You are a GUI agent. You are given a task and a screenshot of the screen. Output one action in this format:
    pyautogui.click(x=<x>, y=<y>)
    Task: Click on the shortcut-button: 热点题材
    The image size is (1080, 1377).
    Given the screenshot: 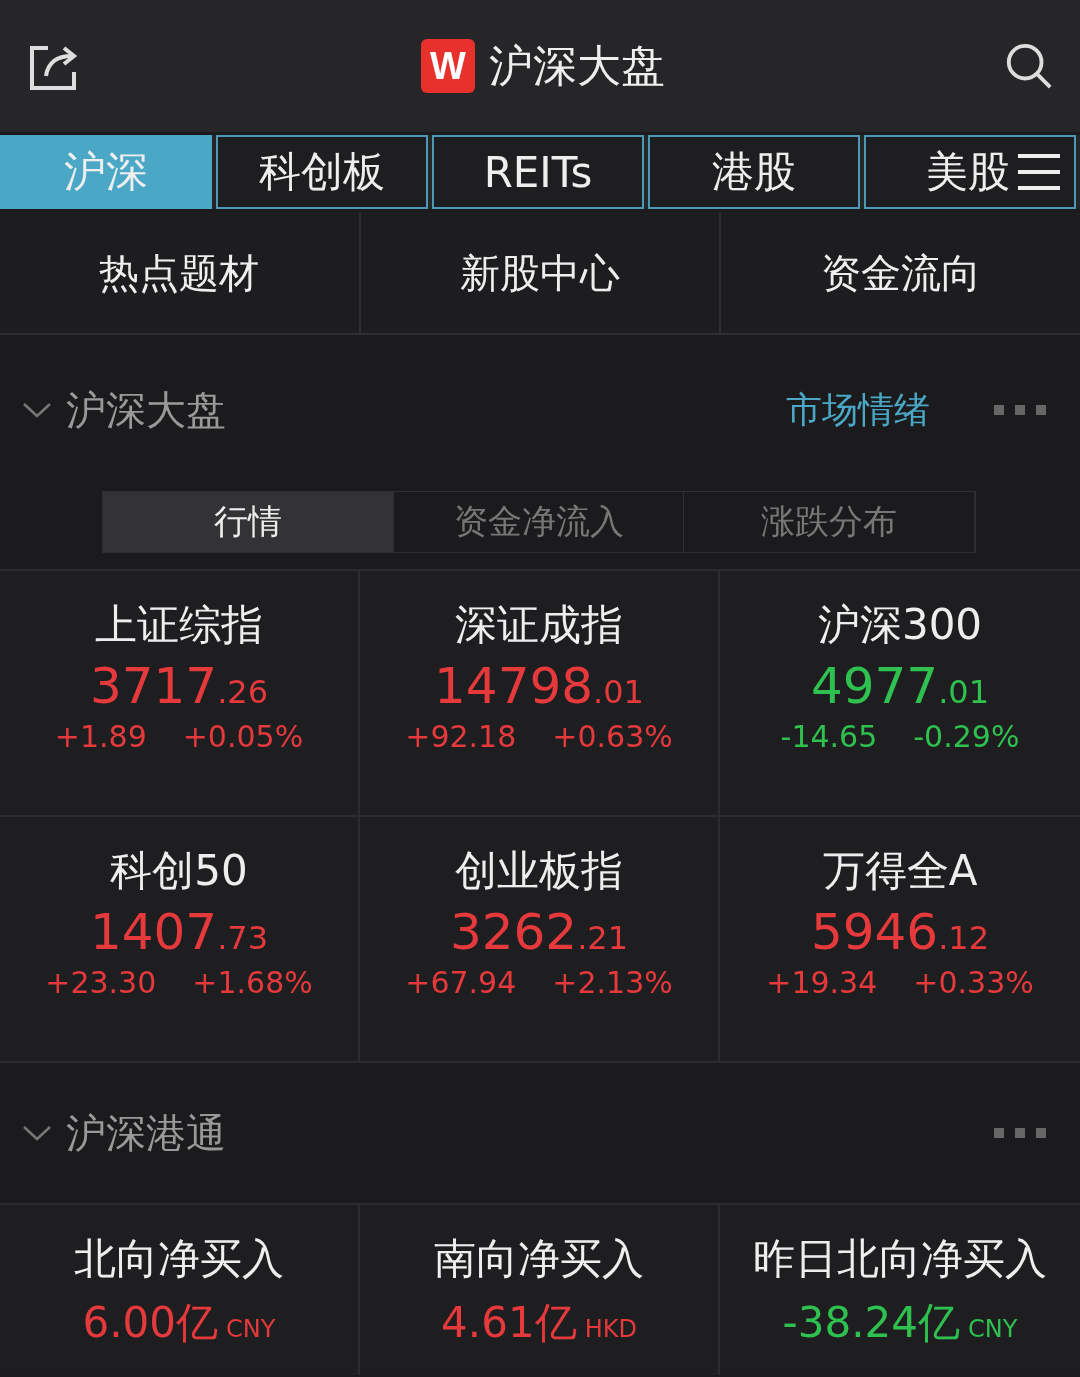 What is the action you would take?
    pyautogui.click(x=180, y=273)
    